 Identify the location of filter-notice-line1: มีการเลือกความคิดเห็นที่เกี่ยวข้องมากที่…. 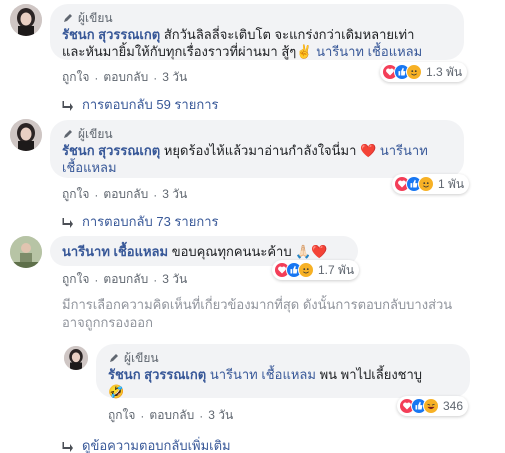
(257, 304).